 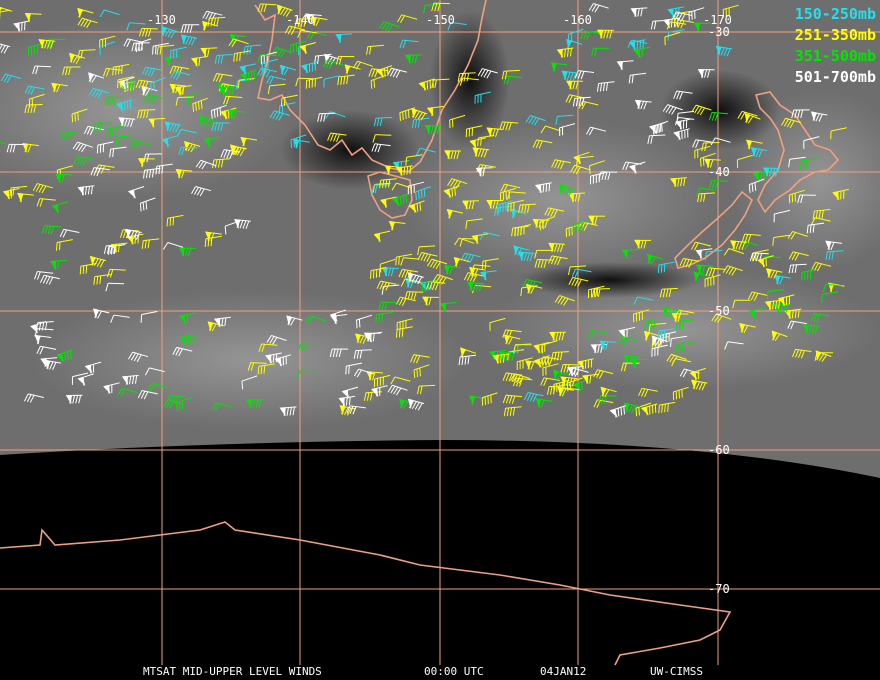 What do you see at coordinates (563, 671) in the screenshot?
I see `footer-date: 04JAN12` at bounding box center [563, 671].